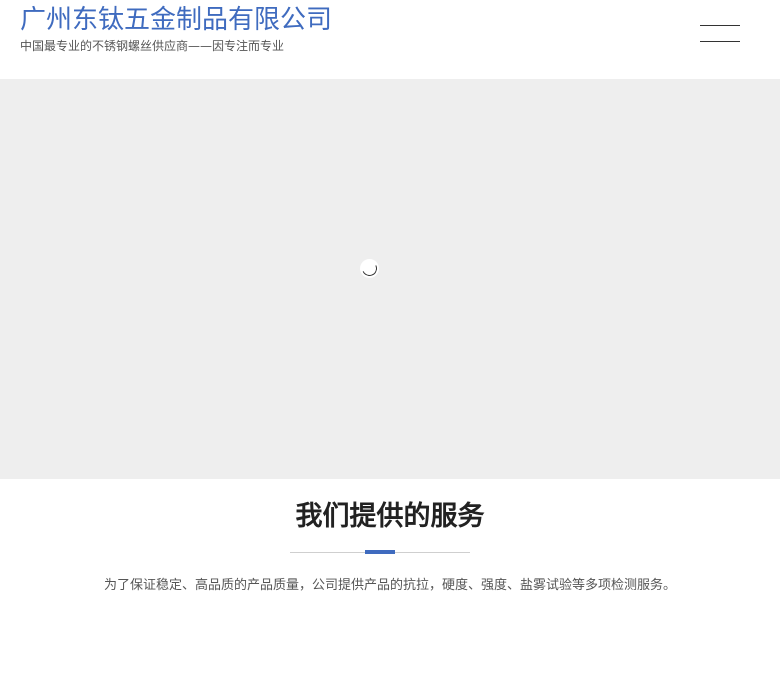 This screenshot has width=780, height=700. Describe the element at coordinates (720, 35) in the screenshot. I see `hamburger-menu-icon` at that location.